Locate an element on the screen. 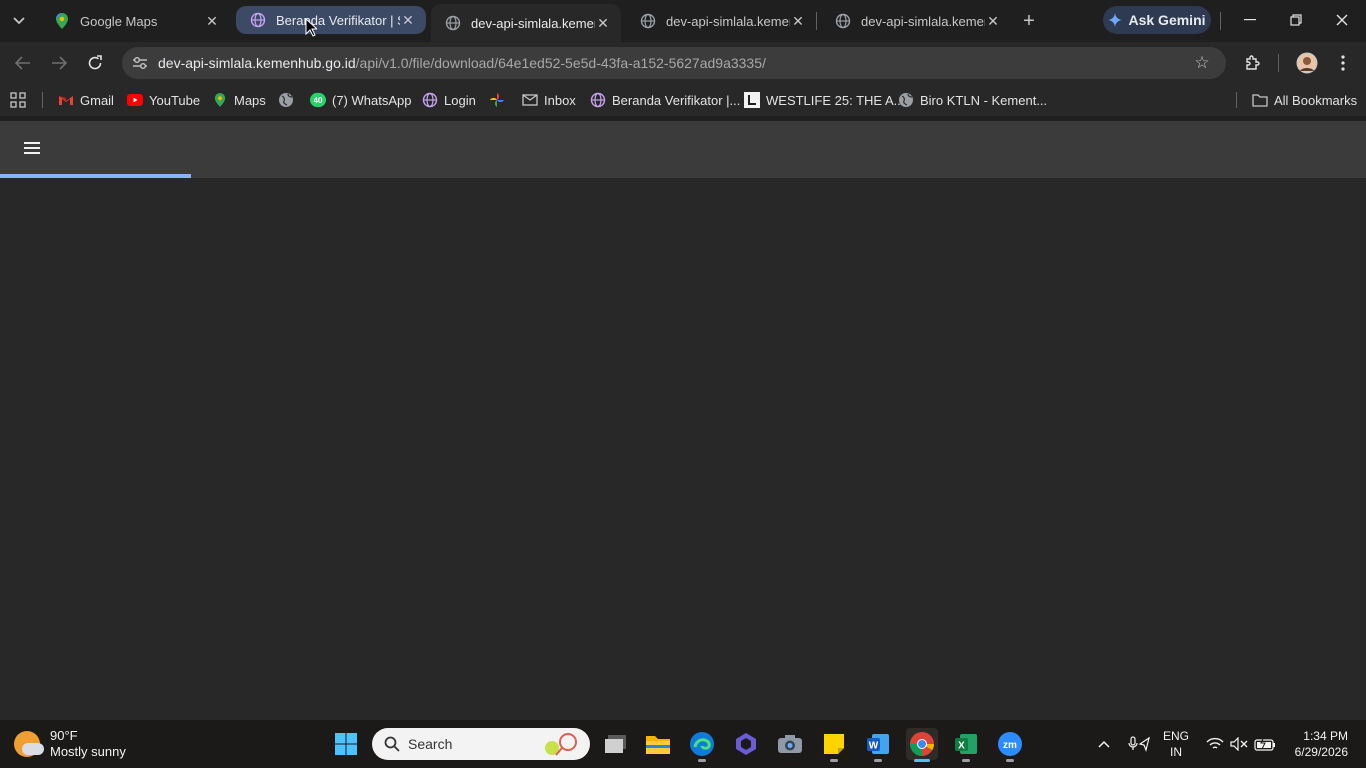  bookmark-pinwheel is located at coordinates (497, 100).